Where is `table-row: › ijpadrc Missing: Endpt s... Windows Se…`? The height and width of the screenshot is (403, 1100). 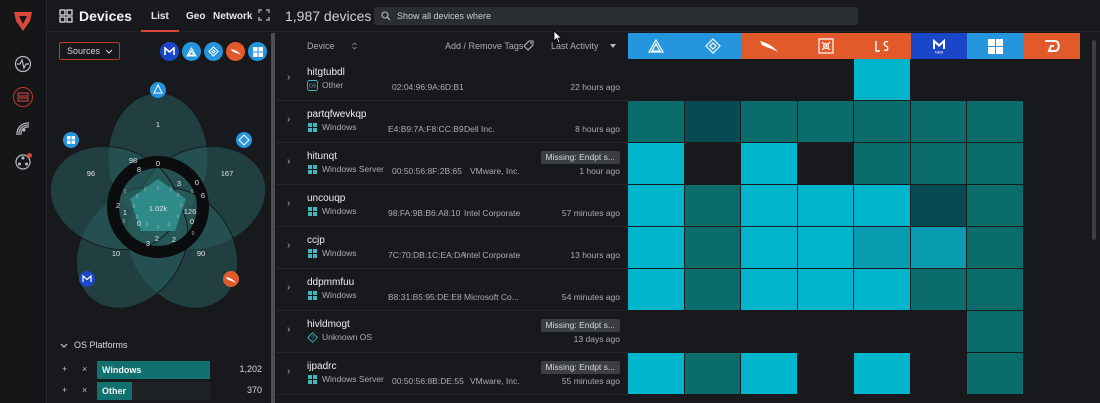 table-row: › ijpadrc Missing: Endpt s... Windows Se… is located at coordinates (452, 374).